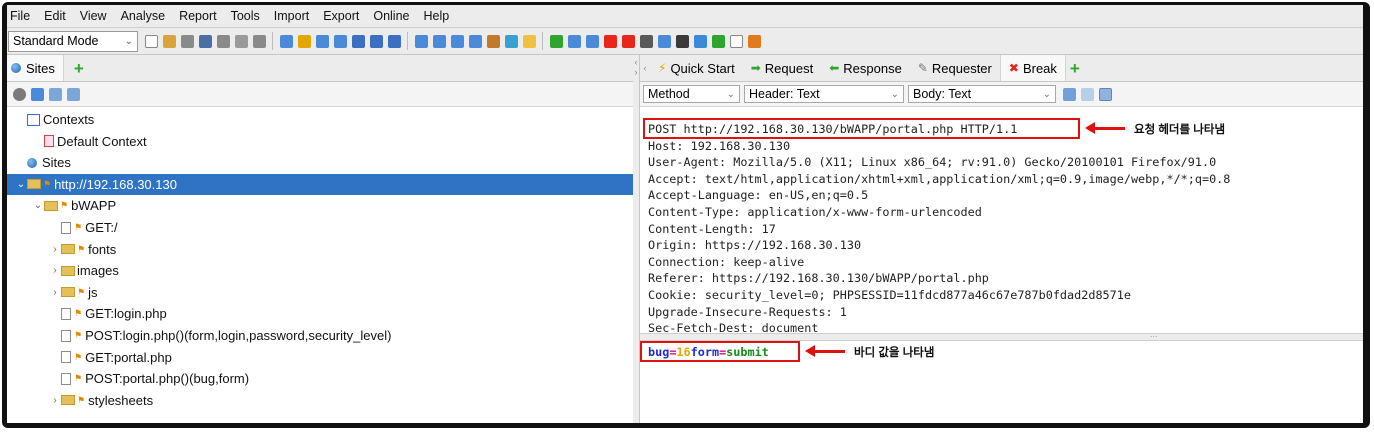 The height and width of the screenshot is (432, 1374). Describe the element at coordinates (245, 16) in the screenshot. I see `menu-tools: Tools` at that location.